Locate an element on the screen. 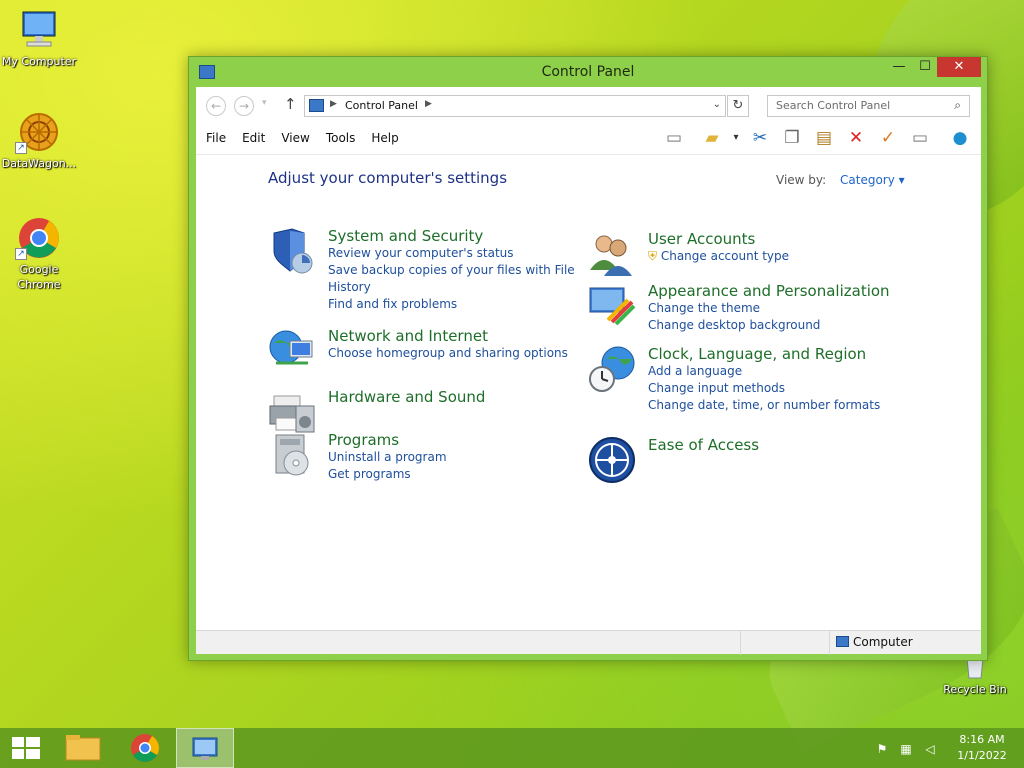 This screenshot has height=768, width=1024. view-by: View by: Category ▾ is located at coordinates (840, 180).